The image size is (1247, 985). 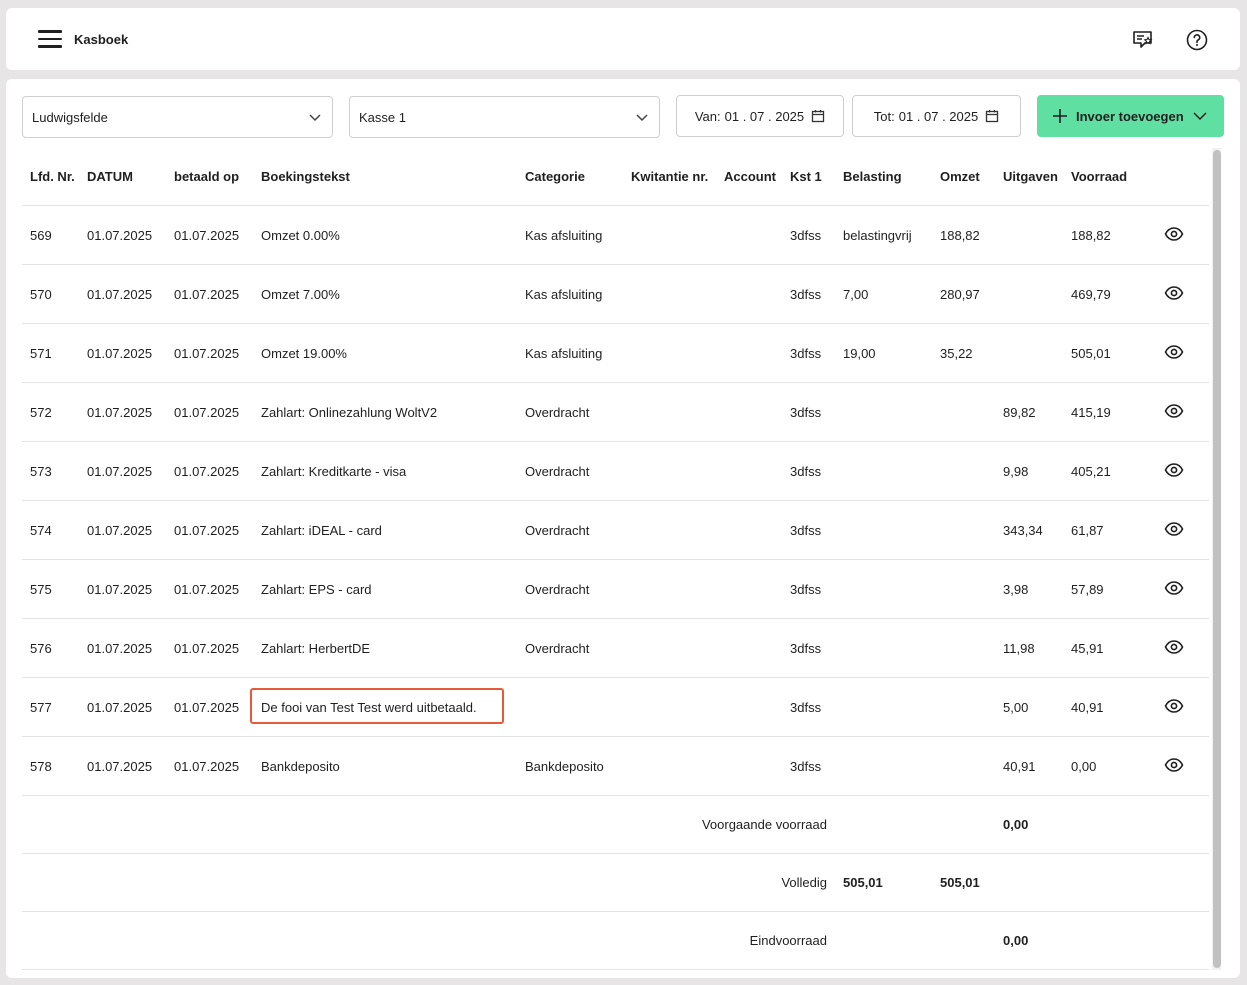 I want to click on cell-tekst: Zahlart: EPS - card, so click(x=316, y=589).